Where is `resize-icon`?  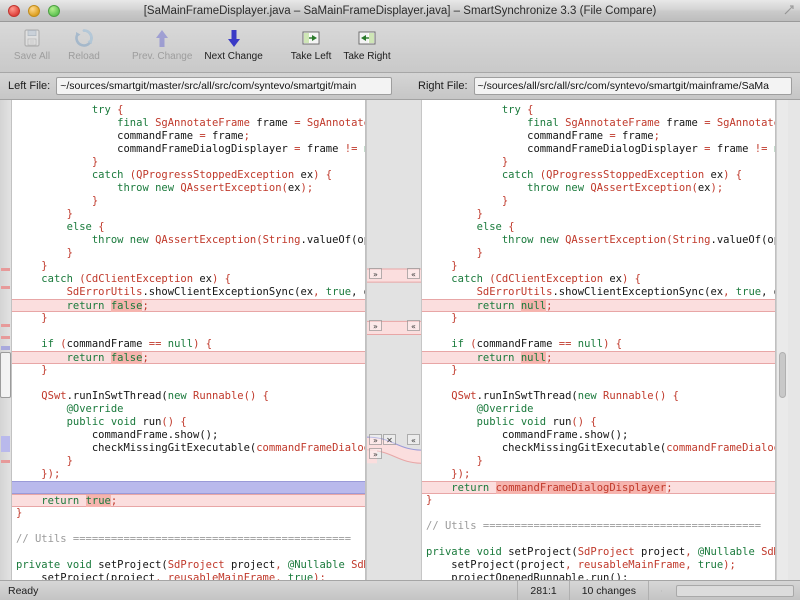 resize-icon is located at coordinates (789, 10).